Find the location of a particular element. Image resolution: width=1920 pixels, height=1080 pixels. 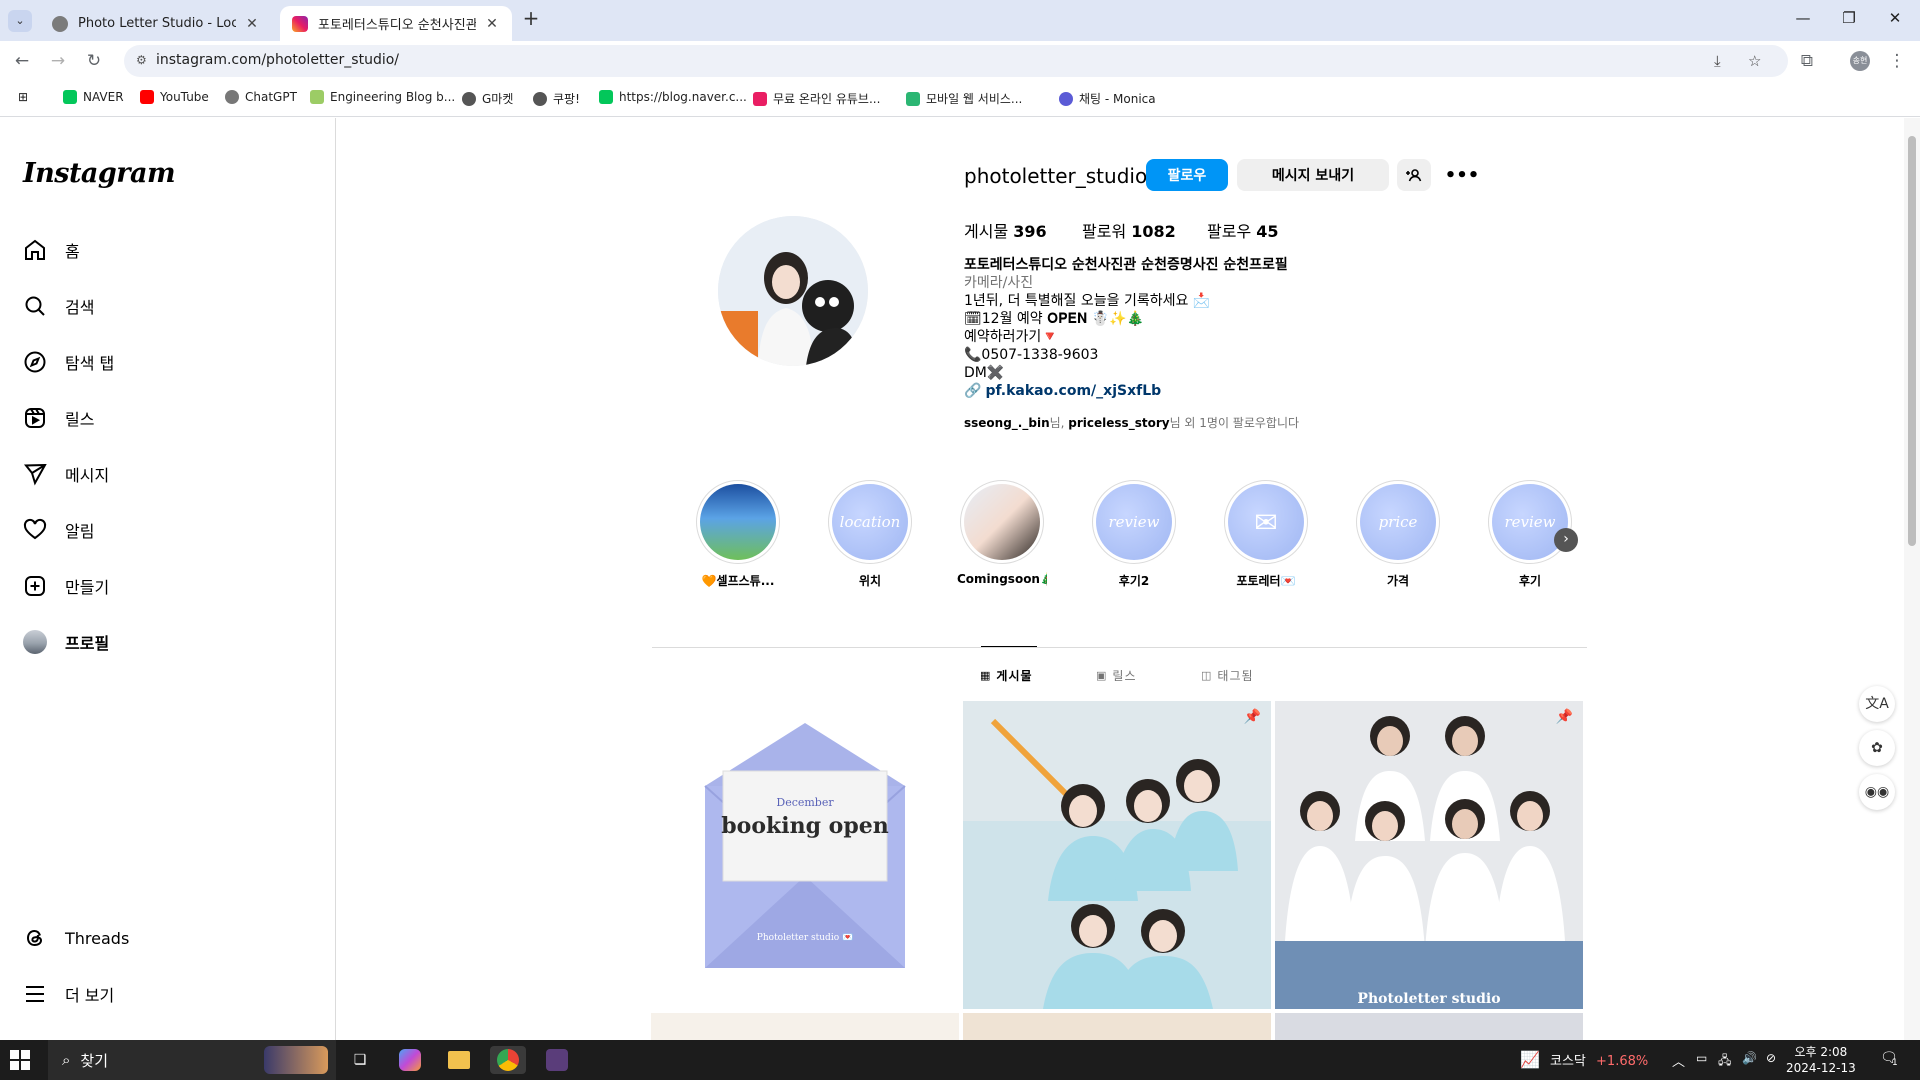

send-message-button: 메시지 보내기 is located at coordinates (1313, 175).